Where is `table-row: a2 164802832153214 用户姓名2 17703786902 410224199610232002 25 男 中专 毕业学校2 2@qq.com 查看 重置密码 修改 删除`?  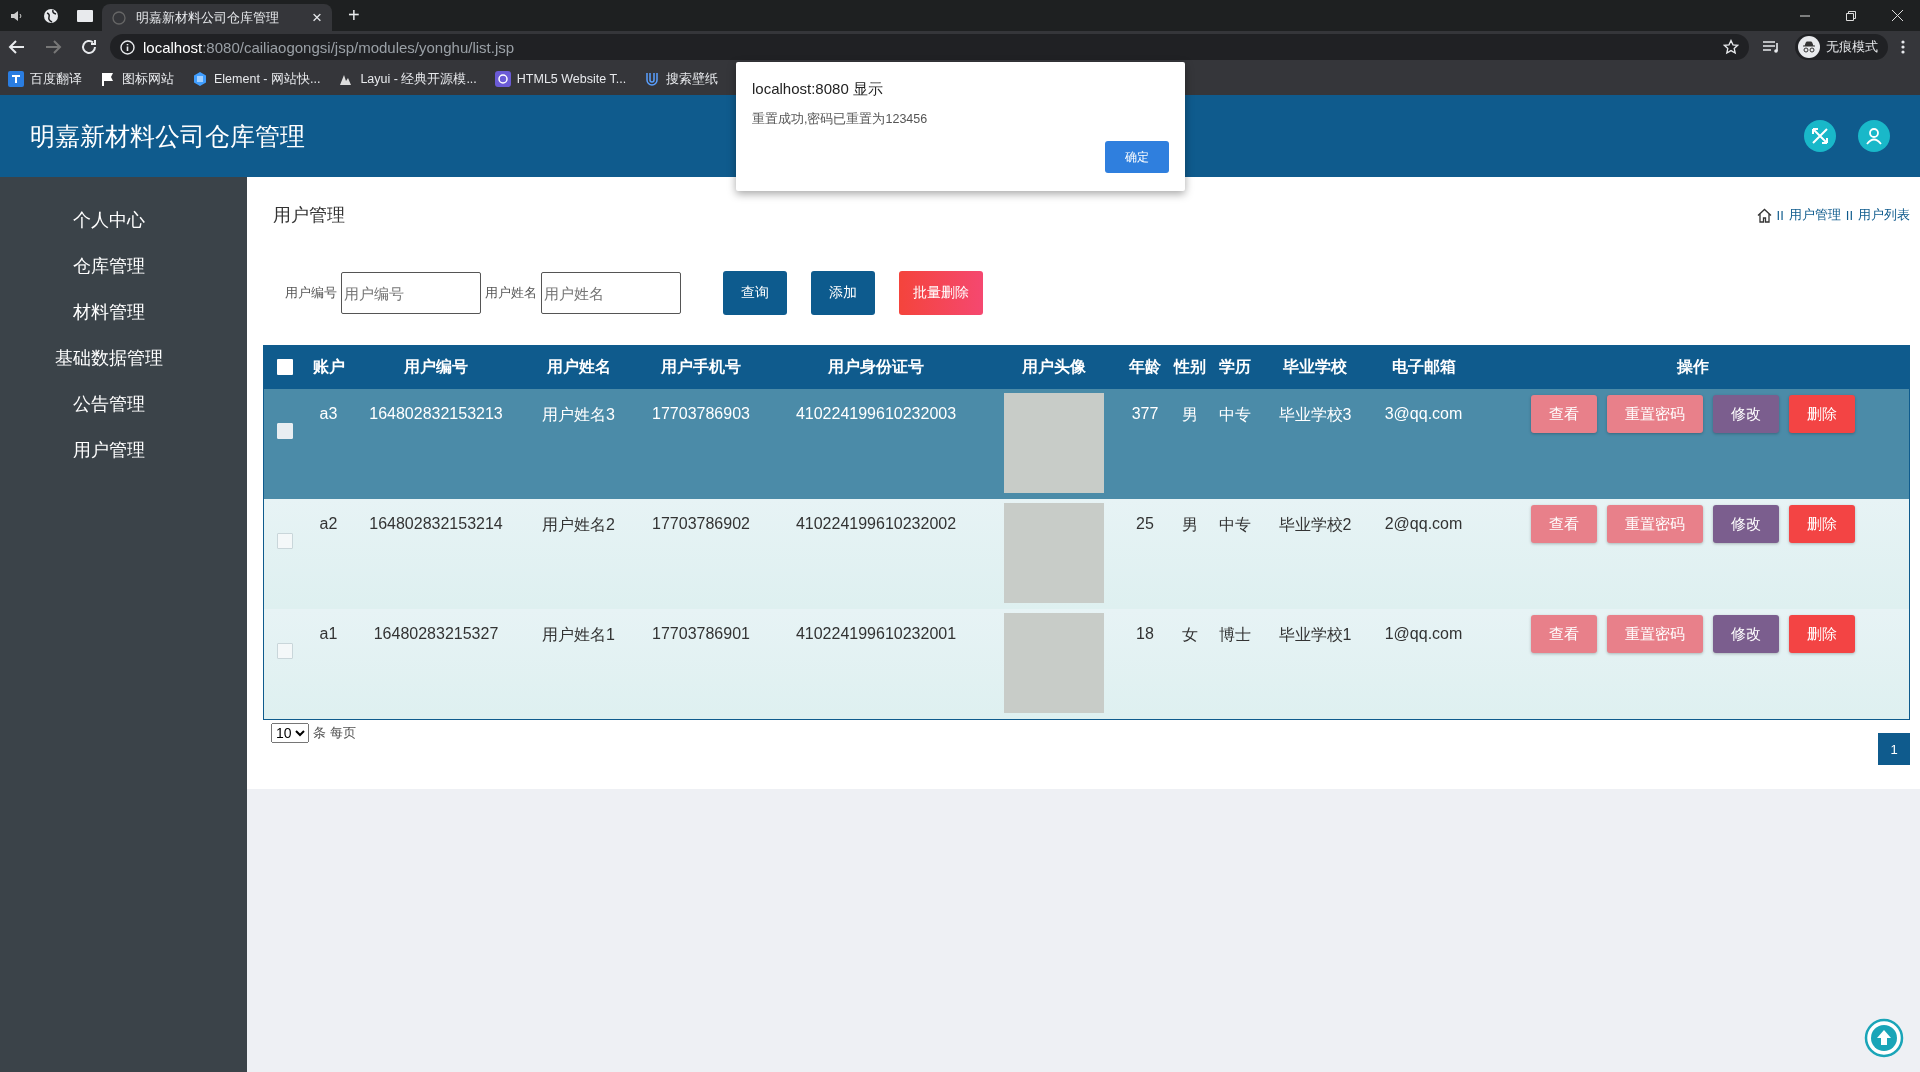 table-row: a2 164802832153214 用户姓名2 17703786902 410224199610232002 25 男 中专 毕业学校2 2@qq.com 查看 重置密码 修改 删除 is located at coordinates (1086, 554).